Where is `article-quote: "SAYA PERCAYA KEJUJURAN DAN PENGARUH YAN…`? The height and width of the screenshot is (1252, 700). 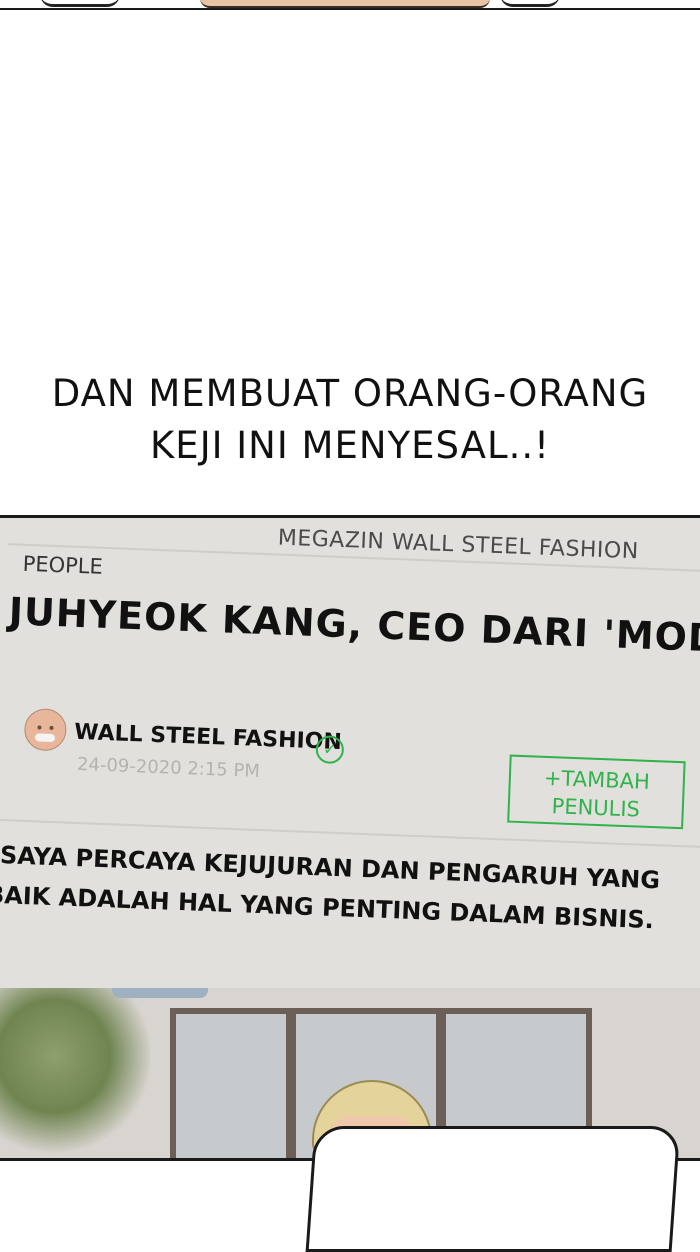 article-quote: "SAYA PERCAYA KEJUJURAN DAN PENGARUH YAN… is located at coordinates (330, 888).